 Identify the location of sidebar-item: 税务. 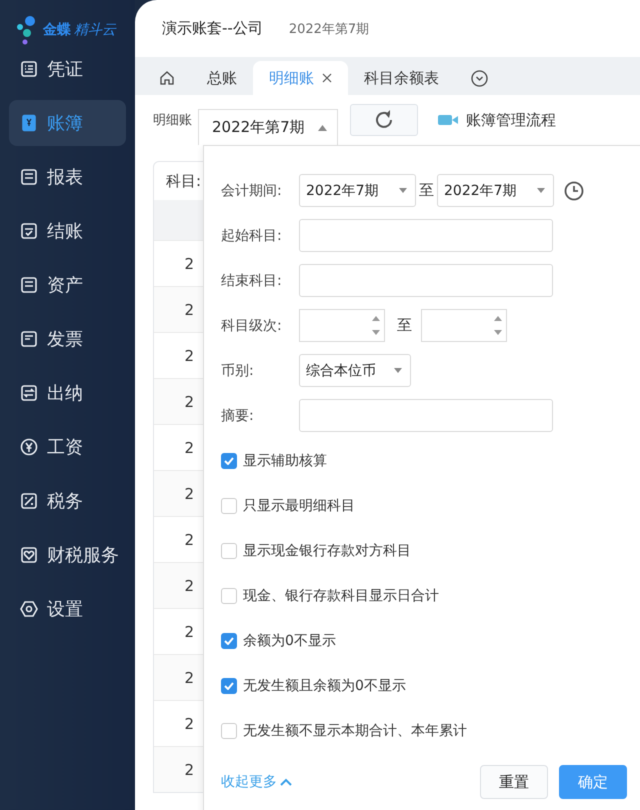
(67, 501).